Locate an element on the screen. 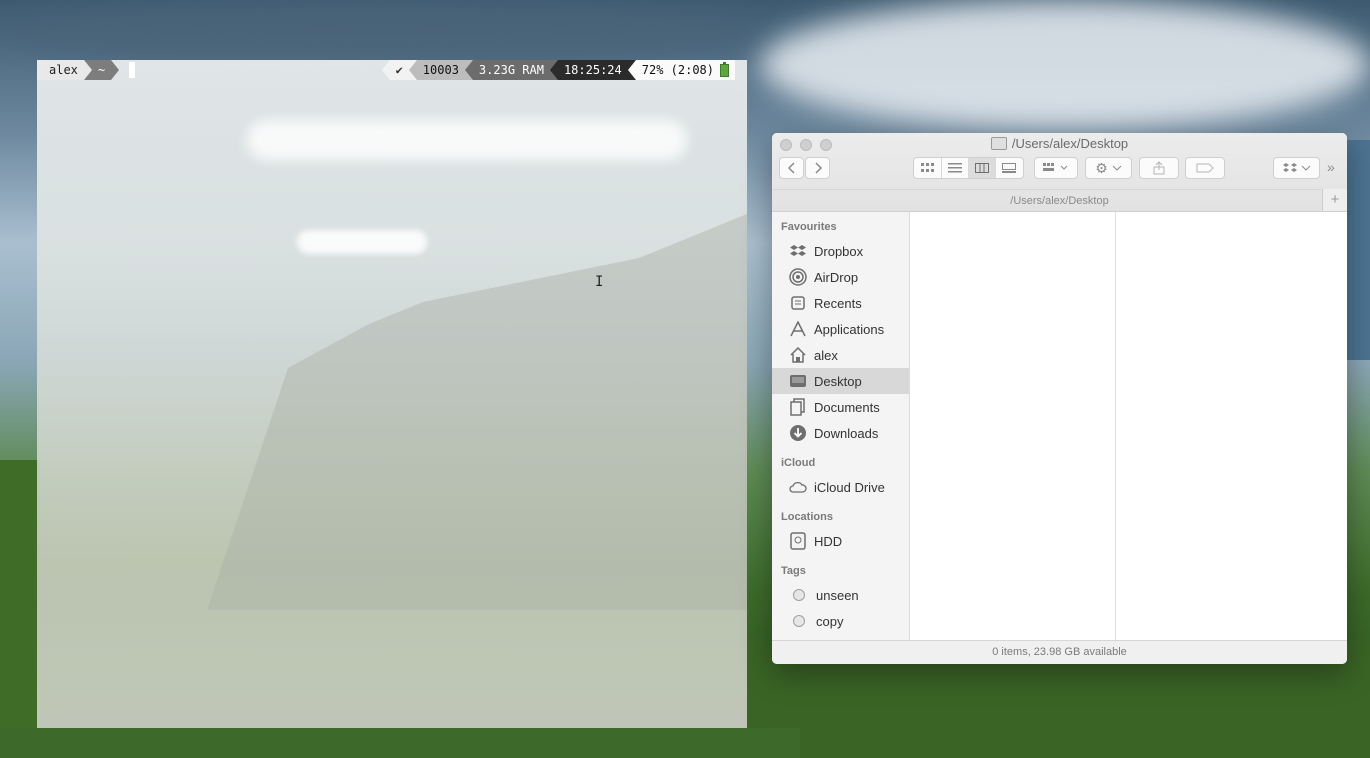 The image size is (1370, 758). sidebar-item-label: Downloads is located at coordinates (846, 433).